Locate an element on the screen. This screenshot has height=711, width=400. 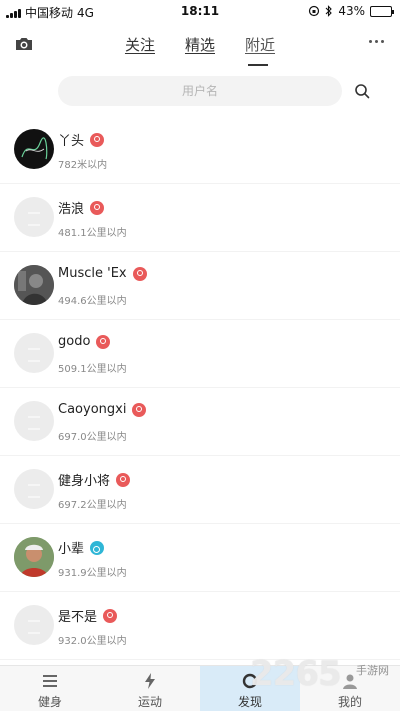
header: 关注 精选 附近 is located at coordinates (200, 45).